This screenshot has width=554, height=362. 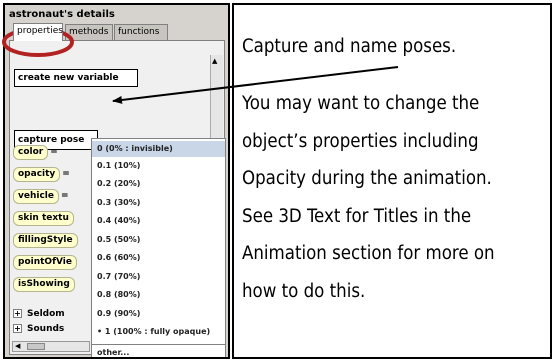 What do you see at coordinates (304, 291) in the screenshot?
I see `note-line: how to do this.` at bounding box center [304, 291].